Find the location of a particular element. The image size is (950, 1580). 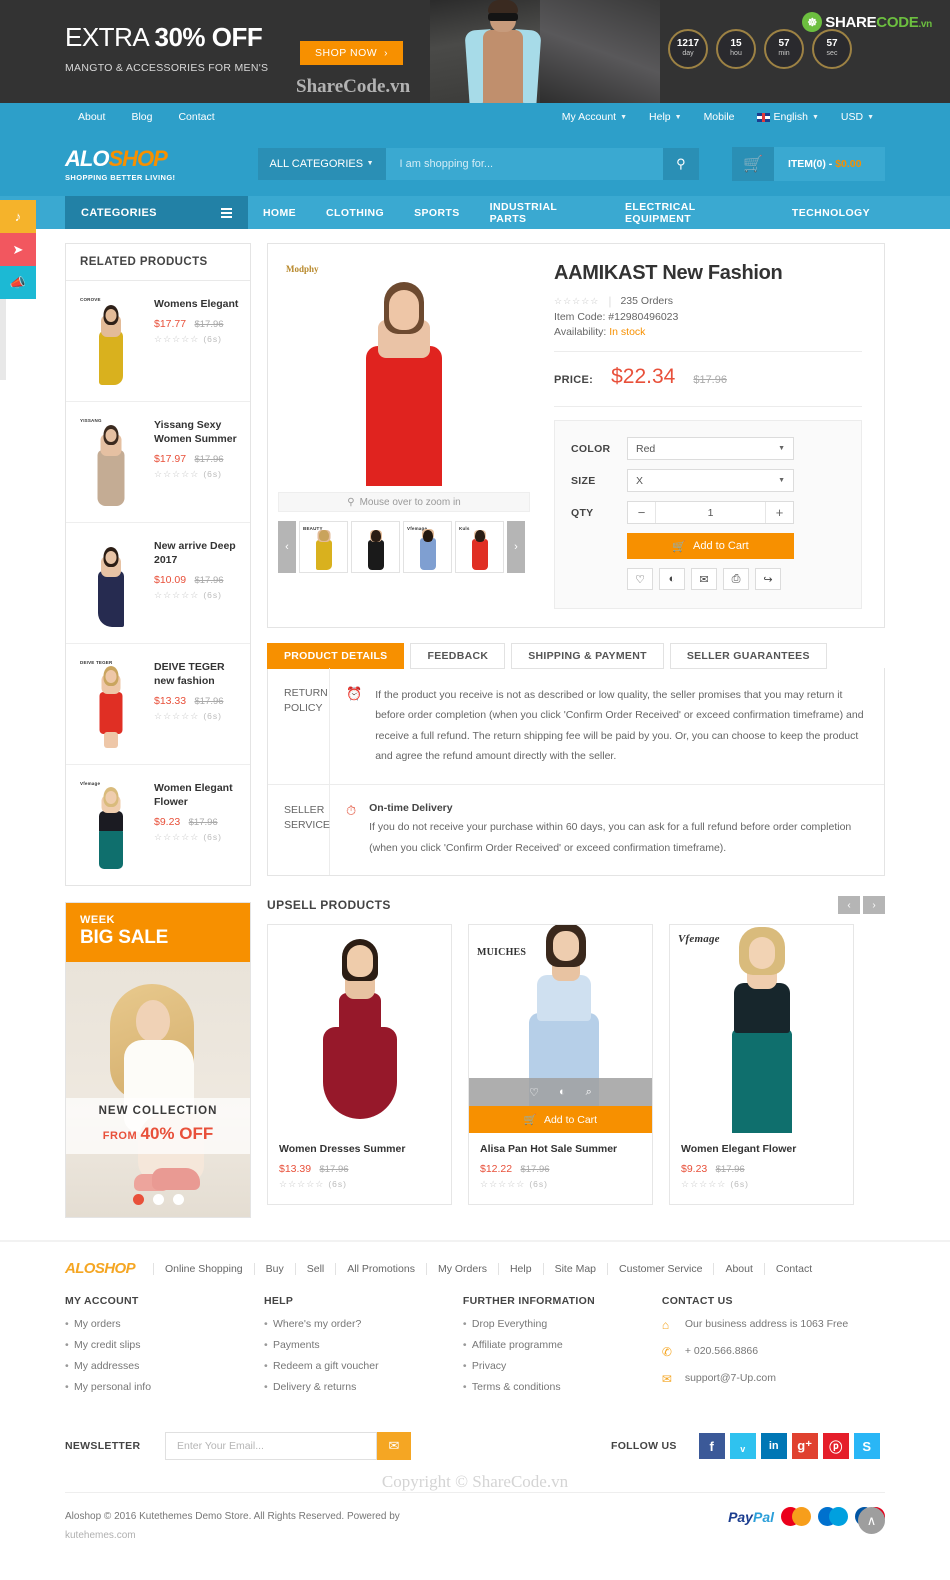

util-link-language: English ▼ is located at coordinates (788, 117).